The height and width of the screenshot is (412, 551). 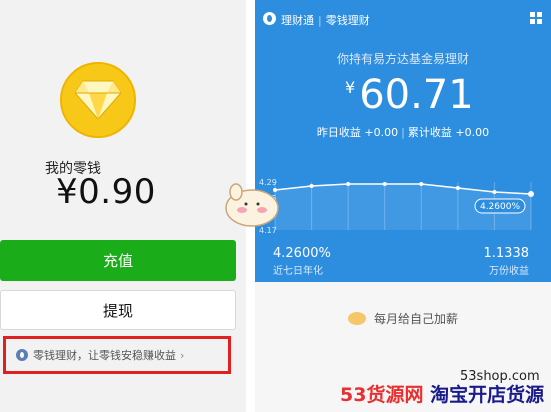 I want to click on diamond-coin-icon, so click(x=98, y=100).